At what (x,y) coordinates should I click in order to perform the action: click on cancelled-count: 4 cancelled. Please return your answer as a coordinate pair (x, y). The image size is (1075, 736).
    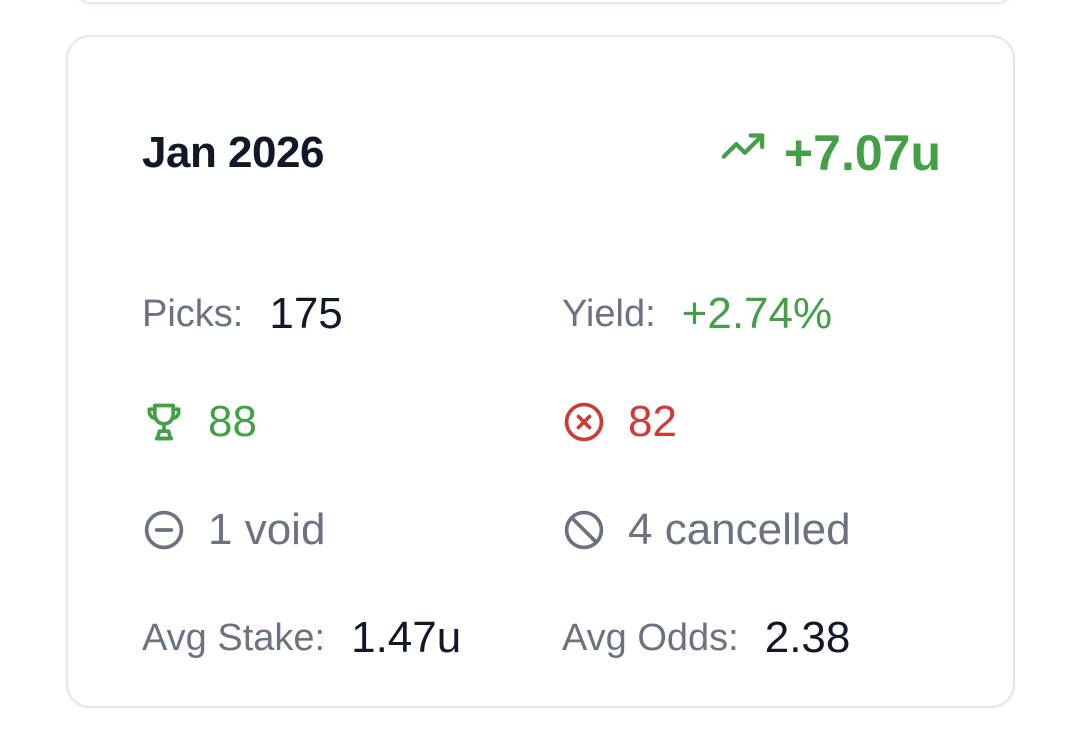
    Looking at the image, I should click on (739, 529).